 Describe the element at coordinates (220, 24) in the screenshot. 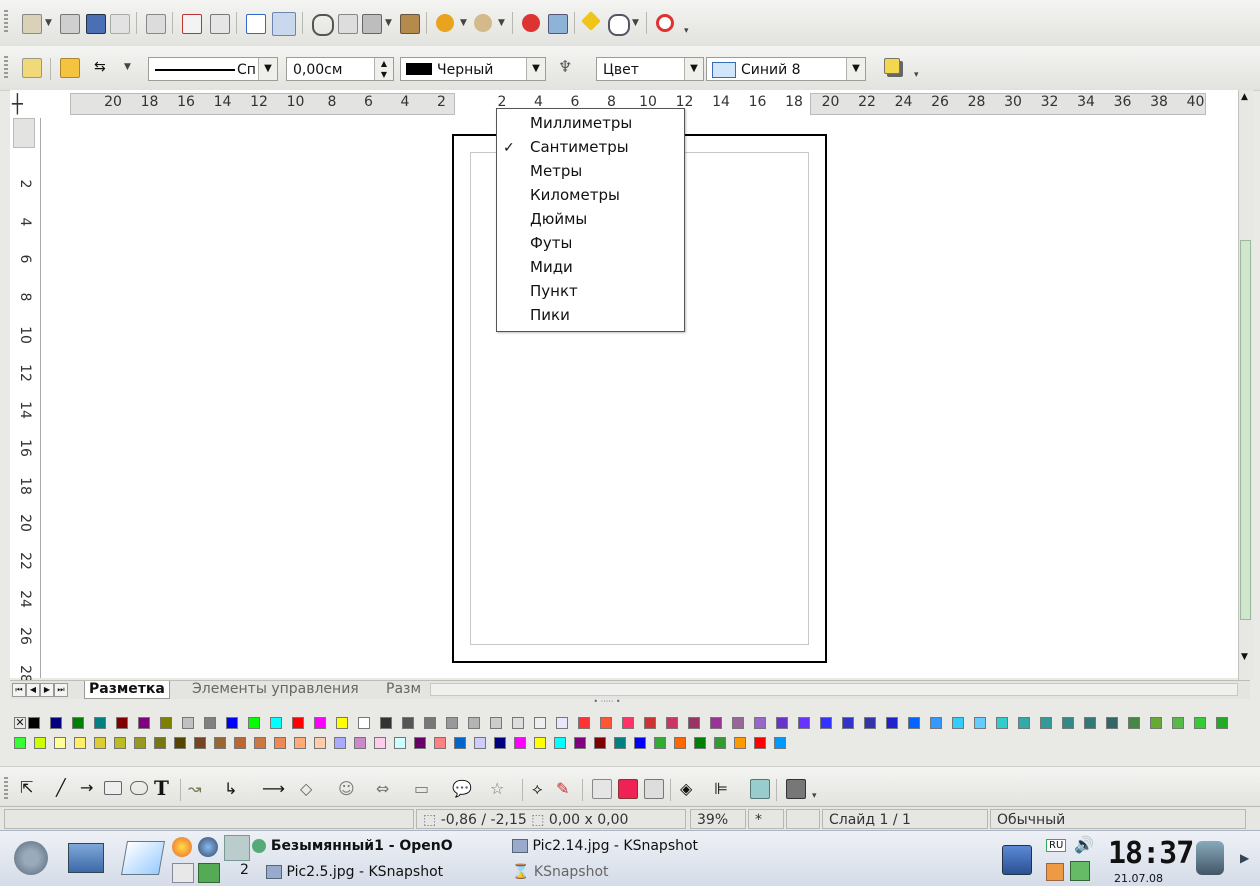

I see `print-icon` at that location.